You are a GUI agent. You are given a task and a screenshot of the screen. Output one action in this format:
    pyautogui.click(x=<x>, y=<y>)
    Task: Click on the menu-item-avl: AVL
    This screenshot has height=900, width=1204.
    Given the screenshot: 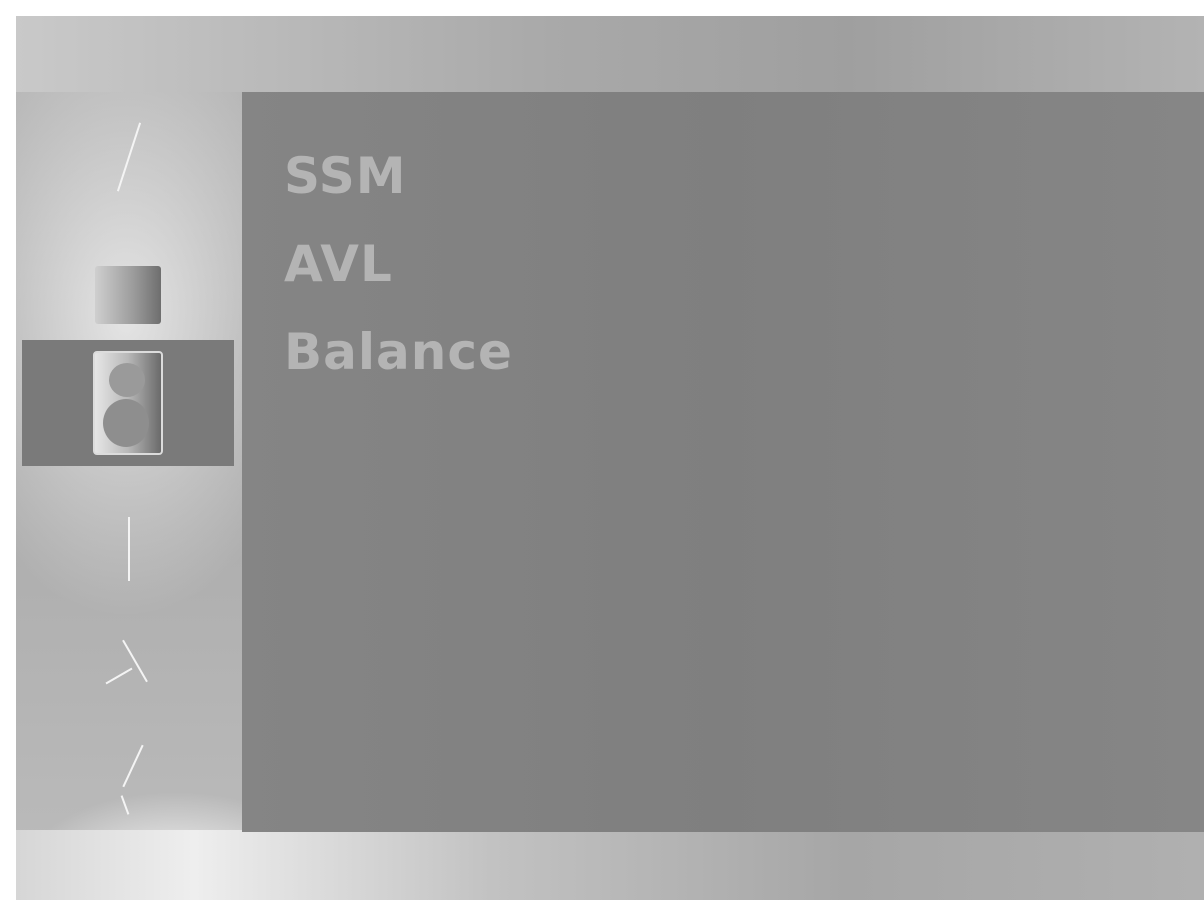 What is the action you would take?
    pyautogui.click(x=398, y=264)
    